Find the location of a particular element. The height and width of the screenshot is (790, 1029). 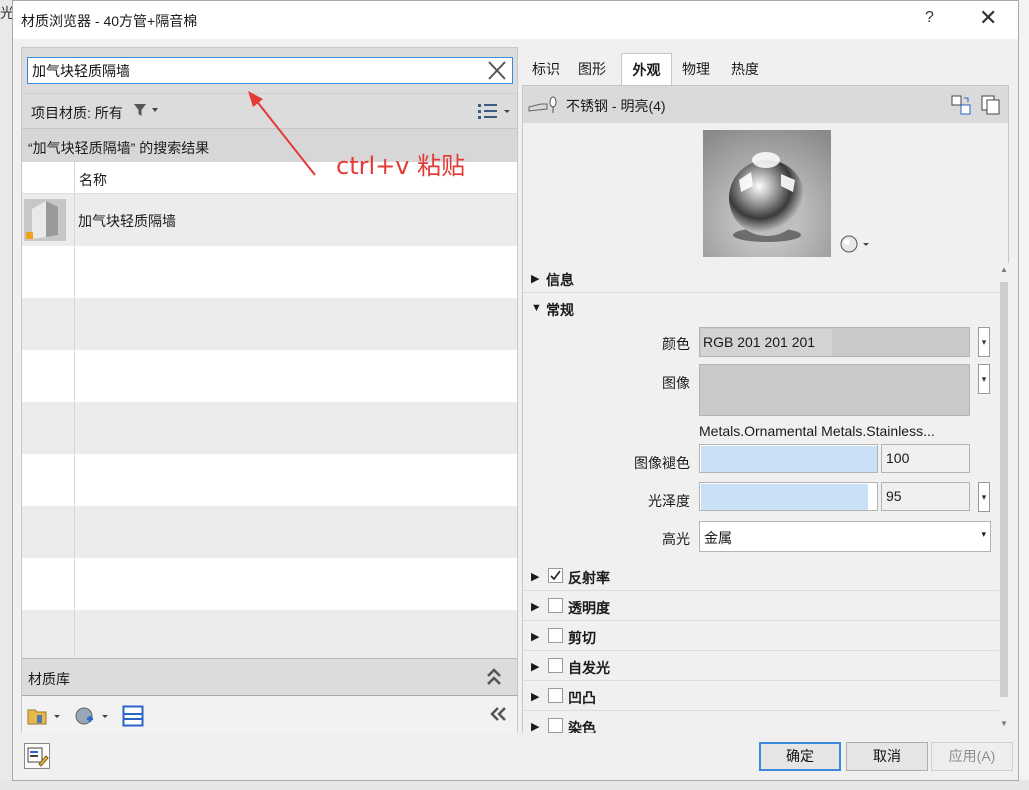

collapse-up-icon is located at coordinates (494, 677).